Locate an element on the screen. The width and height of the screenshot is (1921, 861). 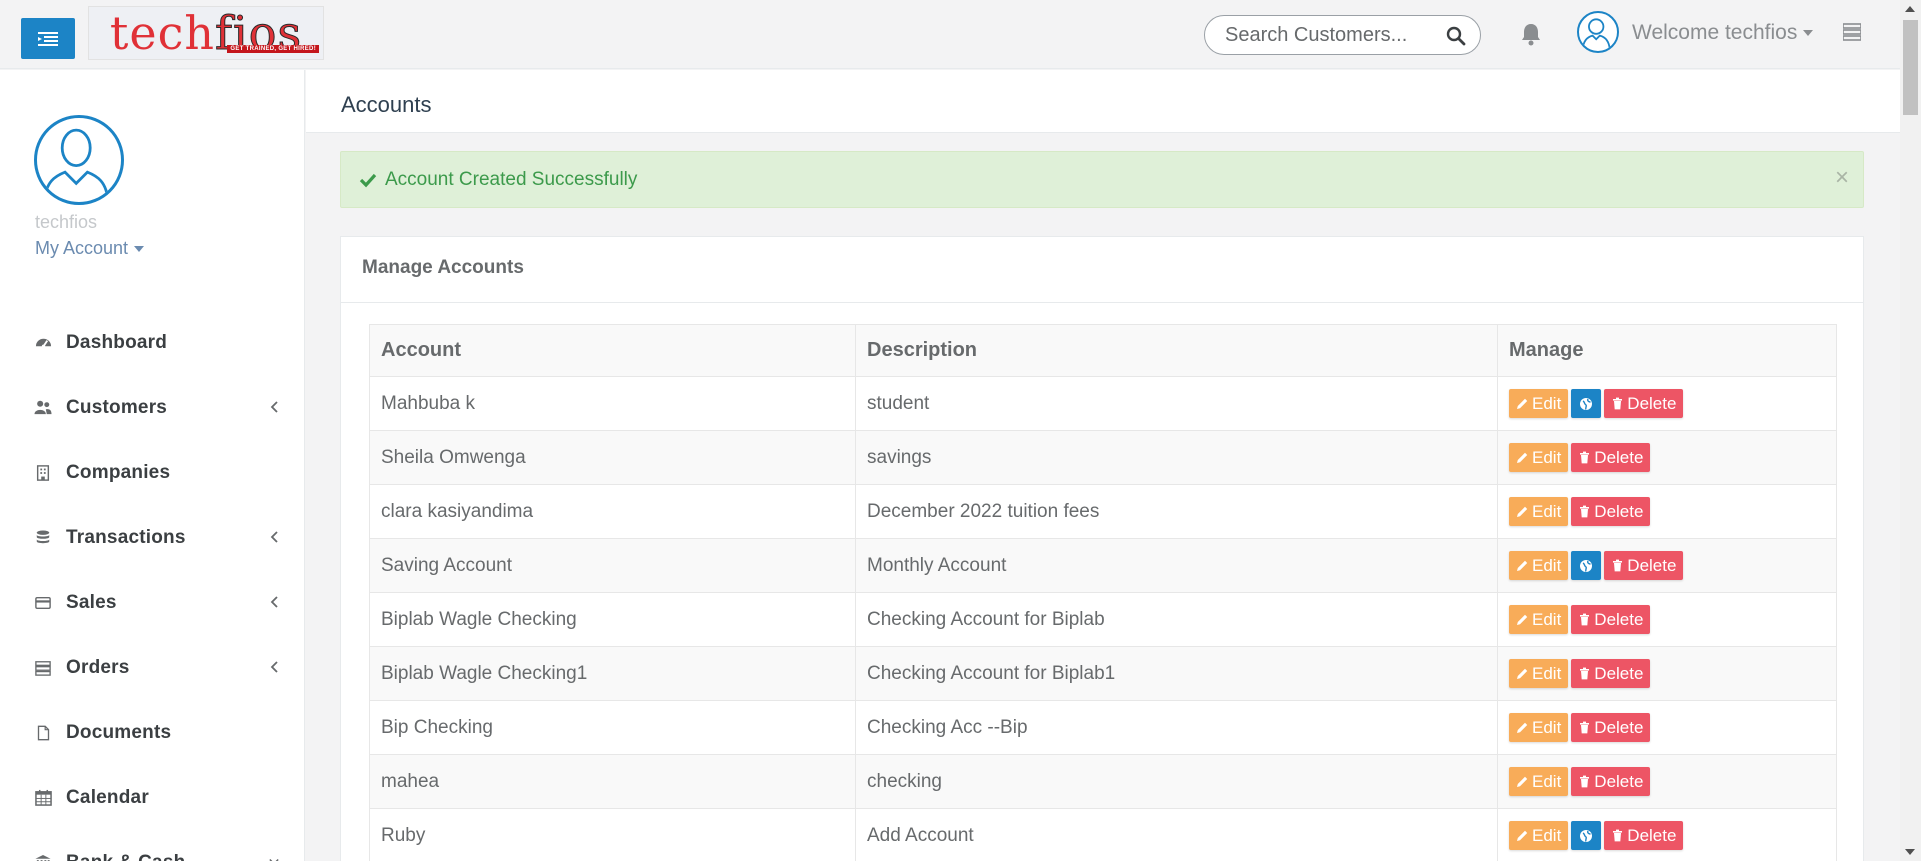
sidebar-item-orders: Orders is located at coordinates (152, 667).